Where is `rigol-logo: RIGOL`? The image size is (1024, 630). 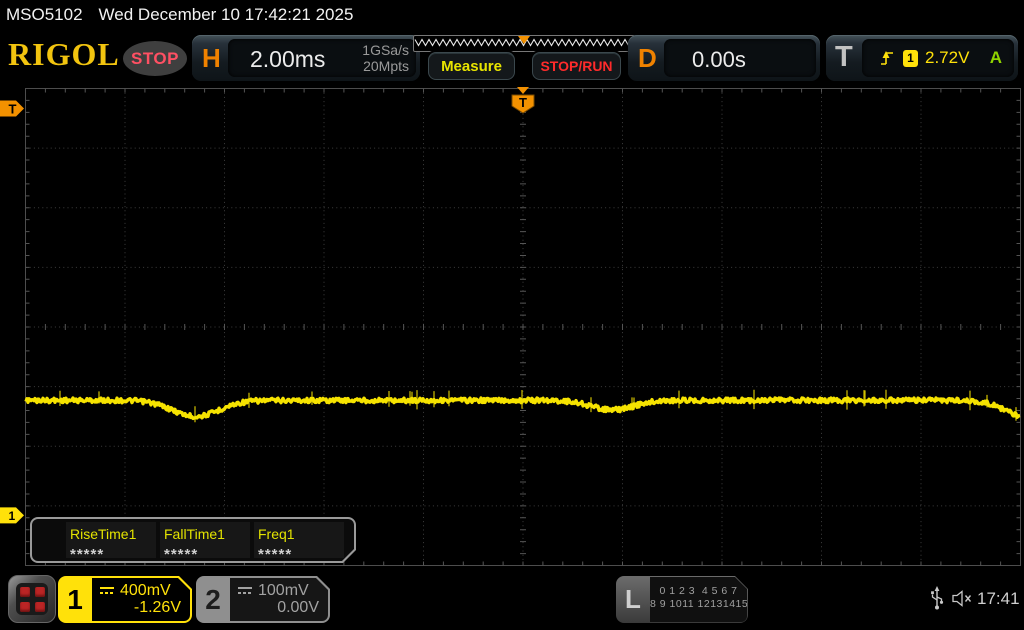 rigol-logo: RIGOL is located at coordinates (64, 54).